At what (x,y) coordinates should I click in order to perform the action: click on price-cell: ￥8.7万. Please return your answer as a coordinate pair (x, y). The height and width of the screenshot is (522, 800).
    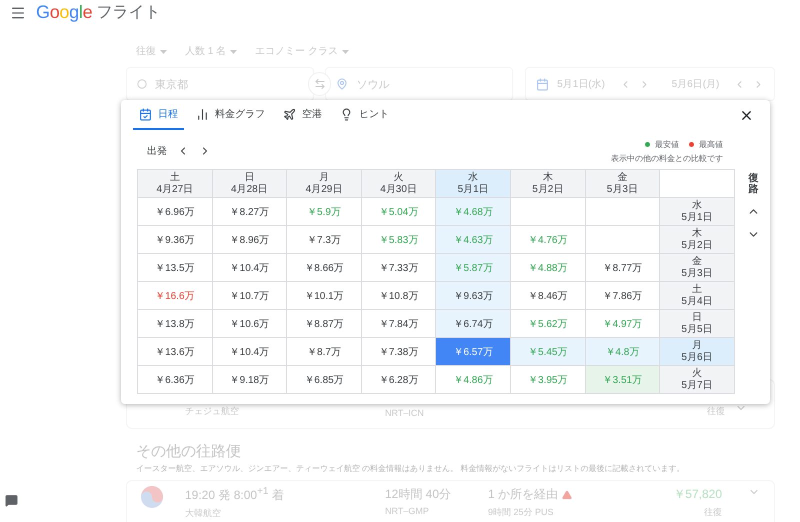
    Looking at the image, I should click on (324, 351).